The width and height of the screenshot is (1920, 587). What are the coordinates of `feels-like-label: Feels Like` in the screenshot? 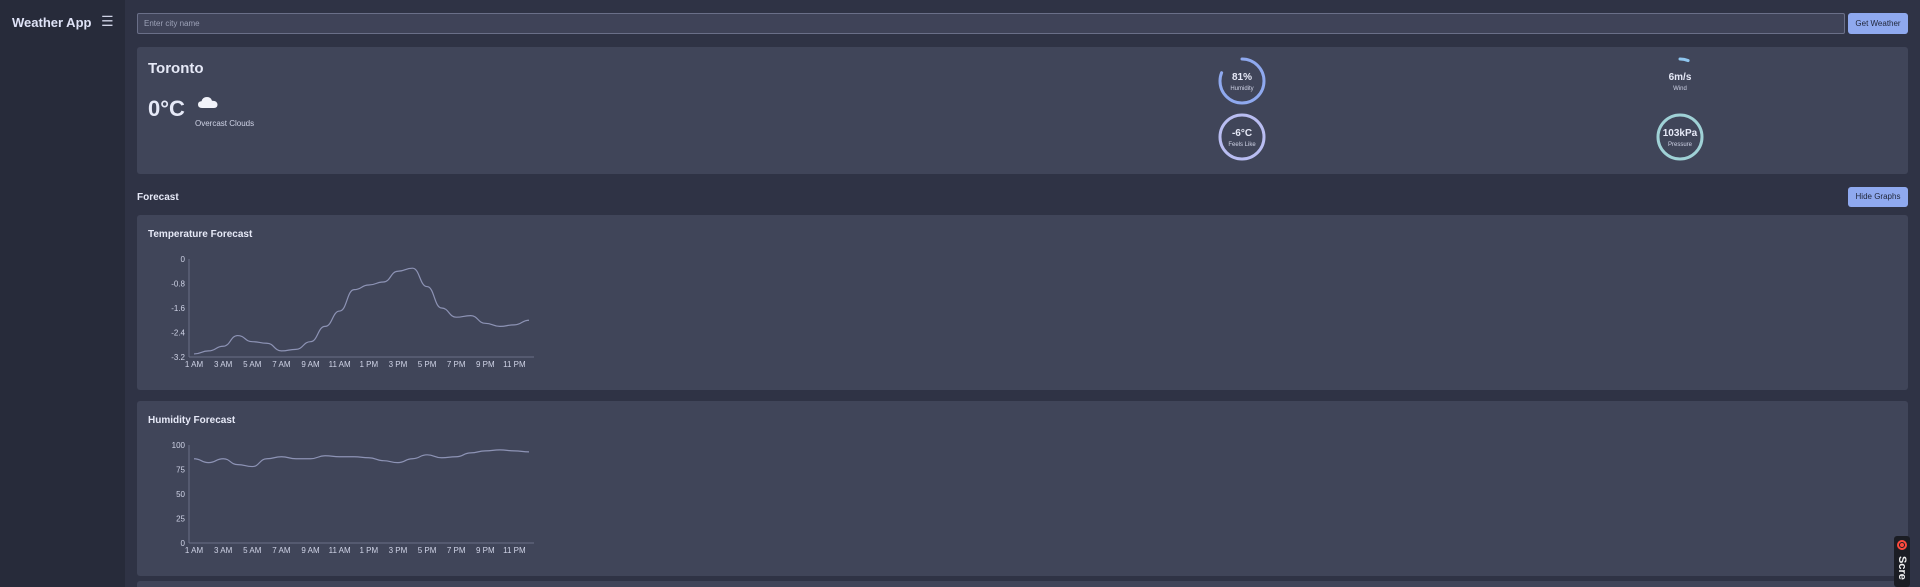 It's located at (1242, 145).